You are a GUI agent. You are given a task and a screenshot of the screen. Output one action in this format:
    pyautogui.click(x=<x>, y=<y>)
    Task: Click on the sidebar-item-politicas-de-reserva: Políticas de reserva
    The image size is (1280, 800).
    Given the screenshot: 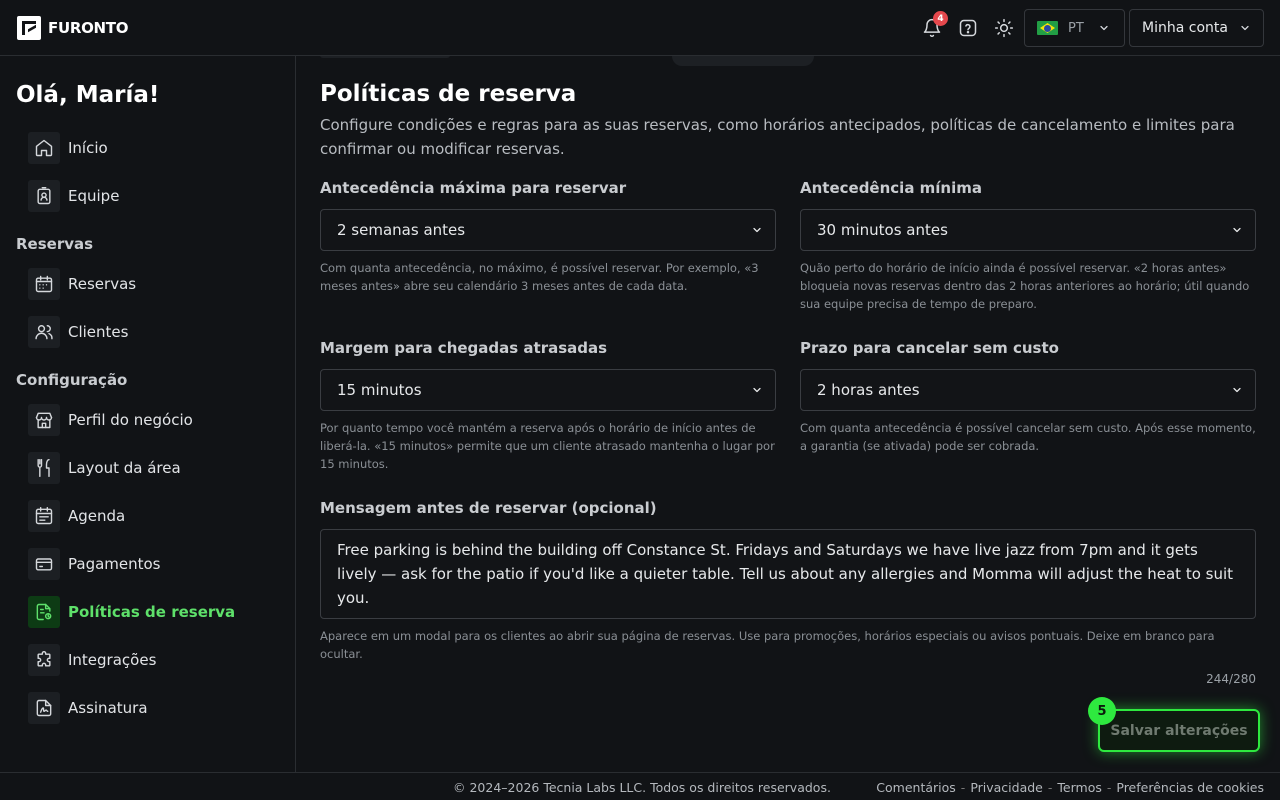 What is the action you would take?
    pyautogui.click(x=131, y=612)
    